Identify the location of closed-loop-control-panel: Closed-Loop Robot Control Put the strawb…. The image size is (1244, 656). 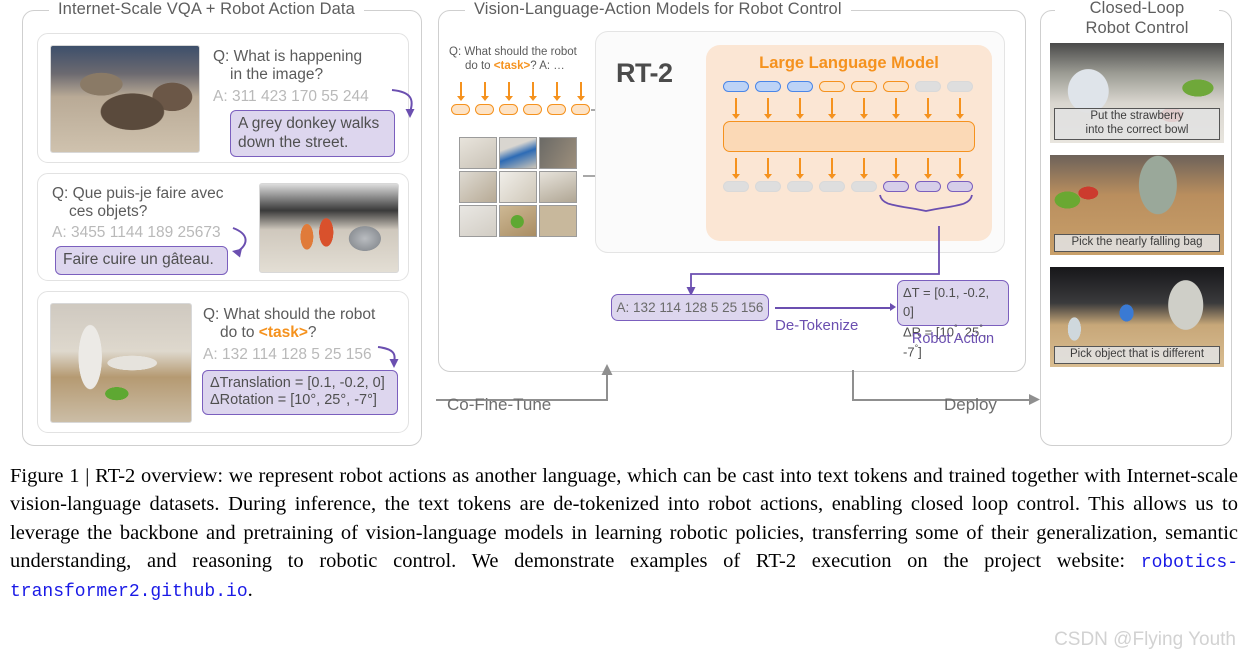
(1136, 223).